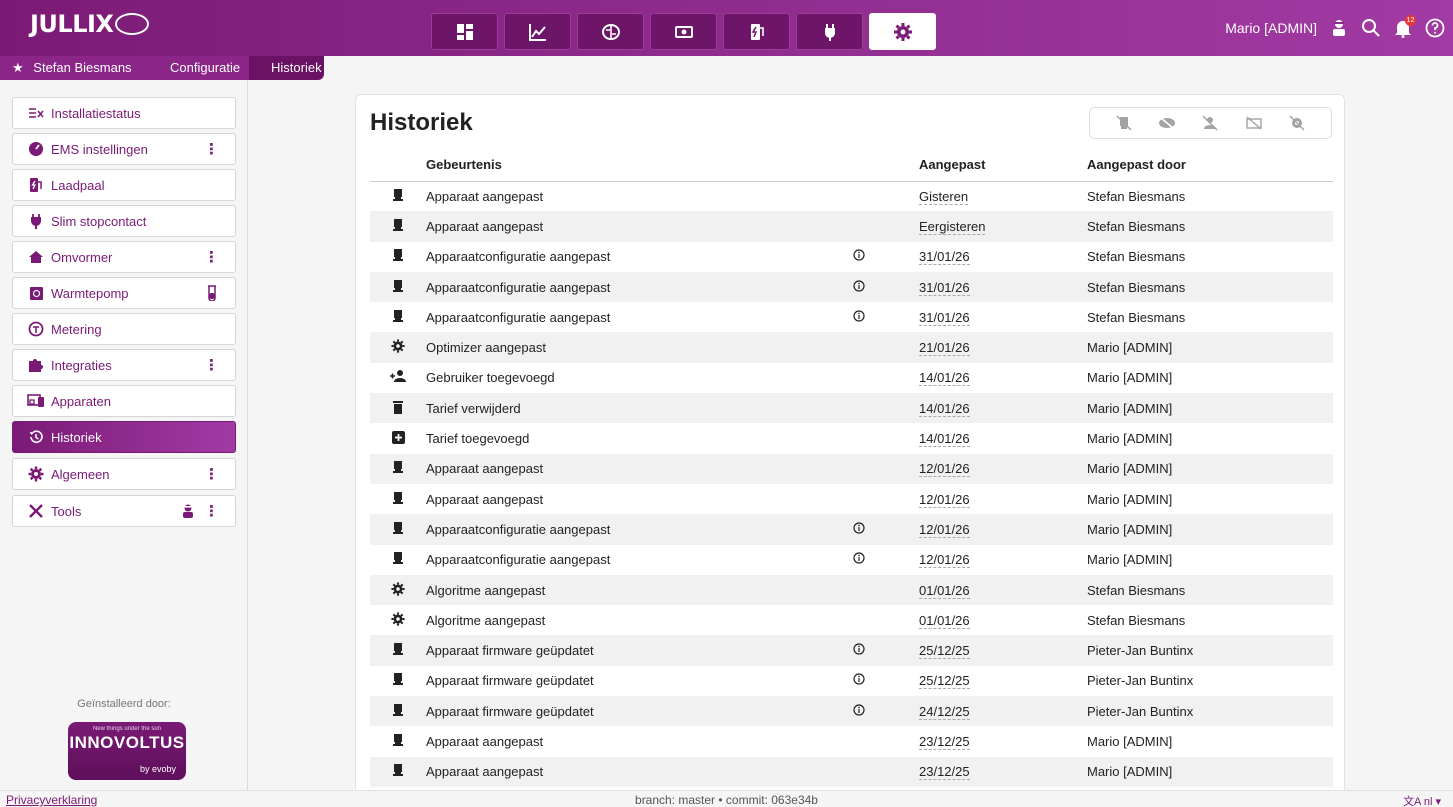 Image resolution: width=1453 pixels, height=807 pixels. What do you see at coordinates (1404, 26) in the screenshot?
I see `bell-icon: 12` at bounding box center [1404, 26].